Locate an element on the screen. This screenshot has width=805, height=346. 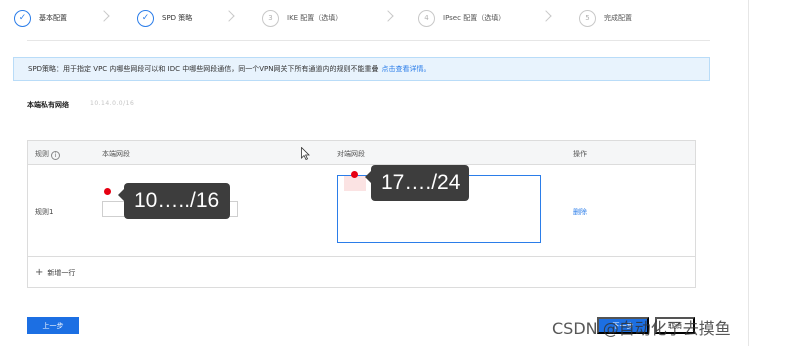
header-action: 操作 is located at coordinates (580, 154).